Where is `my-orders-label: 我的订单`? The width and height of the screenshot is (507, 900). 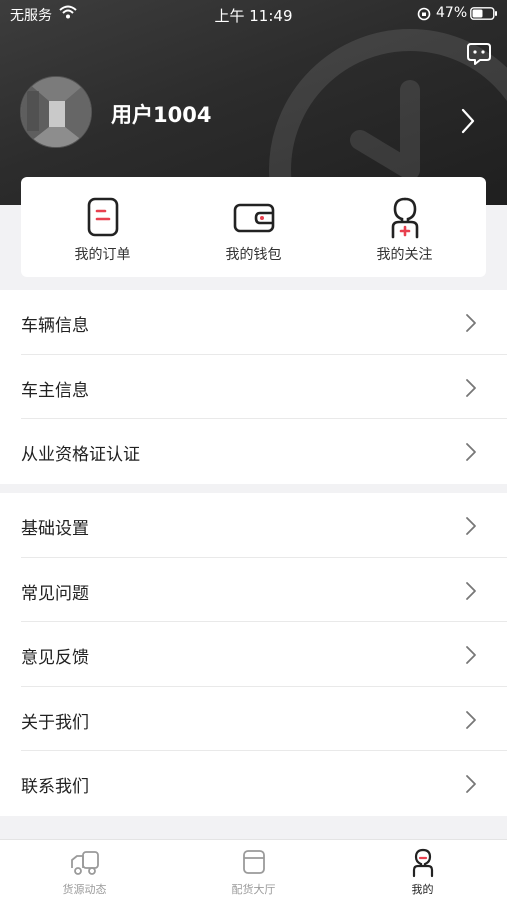 my-orders-label: 我的订单 is located at coordinates (102, 255).